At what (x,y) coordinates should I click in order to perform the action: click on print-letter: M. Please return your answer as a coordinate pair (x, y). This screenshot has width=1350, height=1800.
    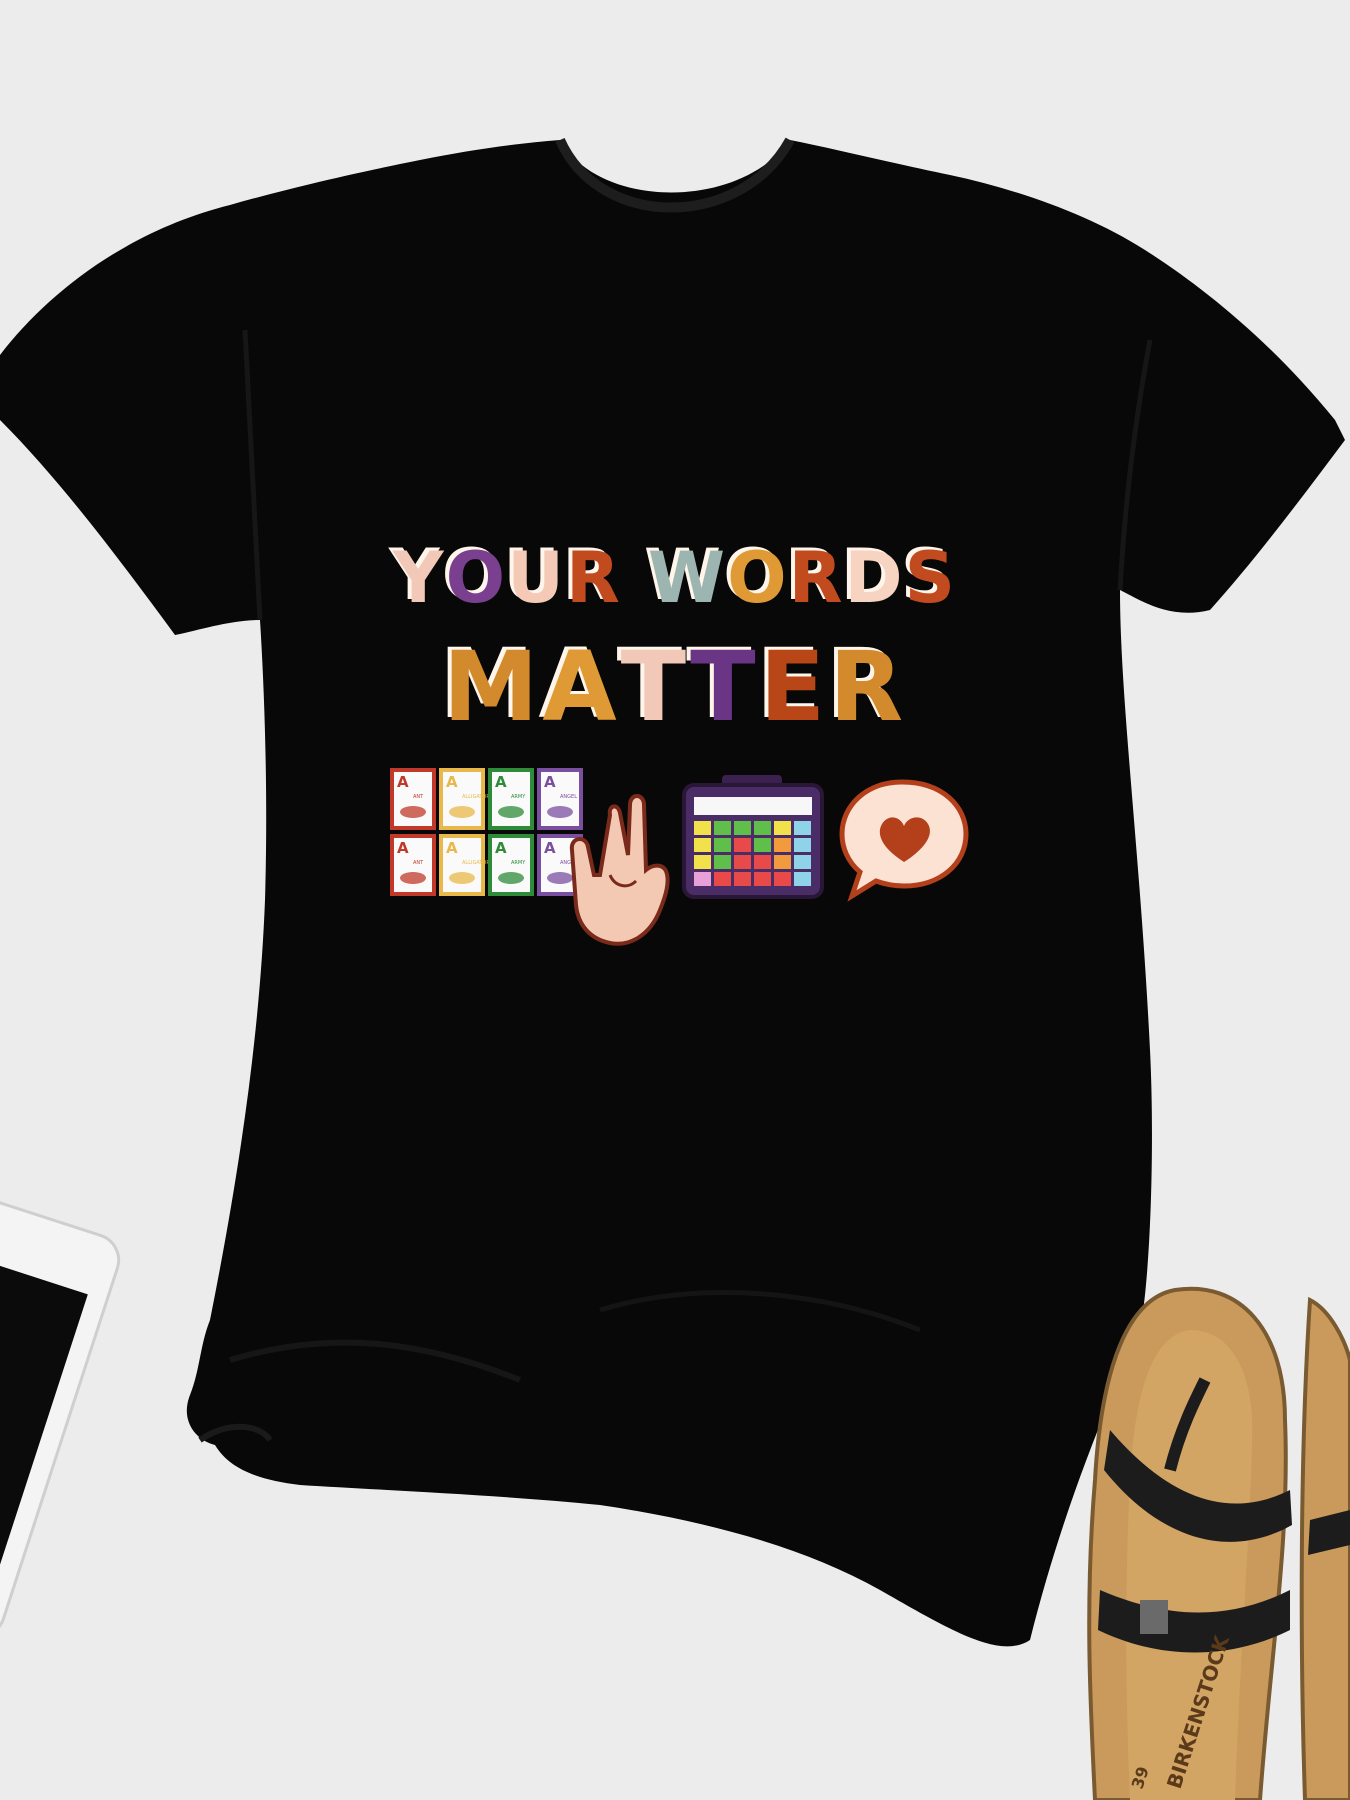
    Looking at the image, I should click on (492, 687).